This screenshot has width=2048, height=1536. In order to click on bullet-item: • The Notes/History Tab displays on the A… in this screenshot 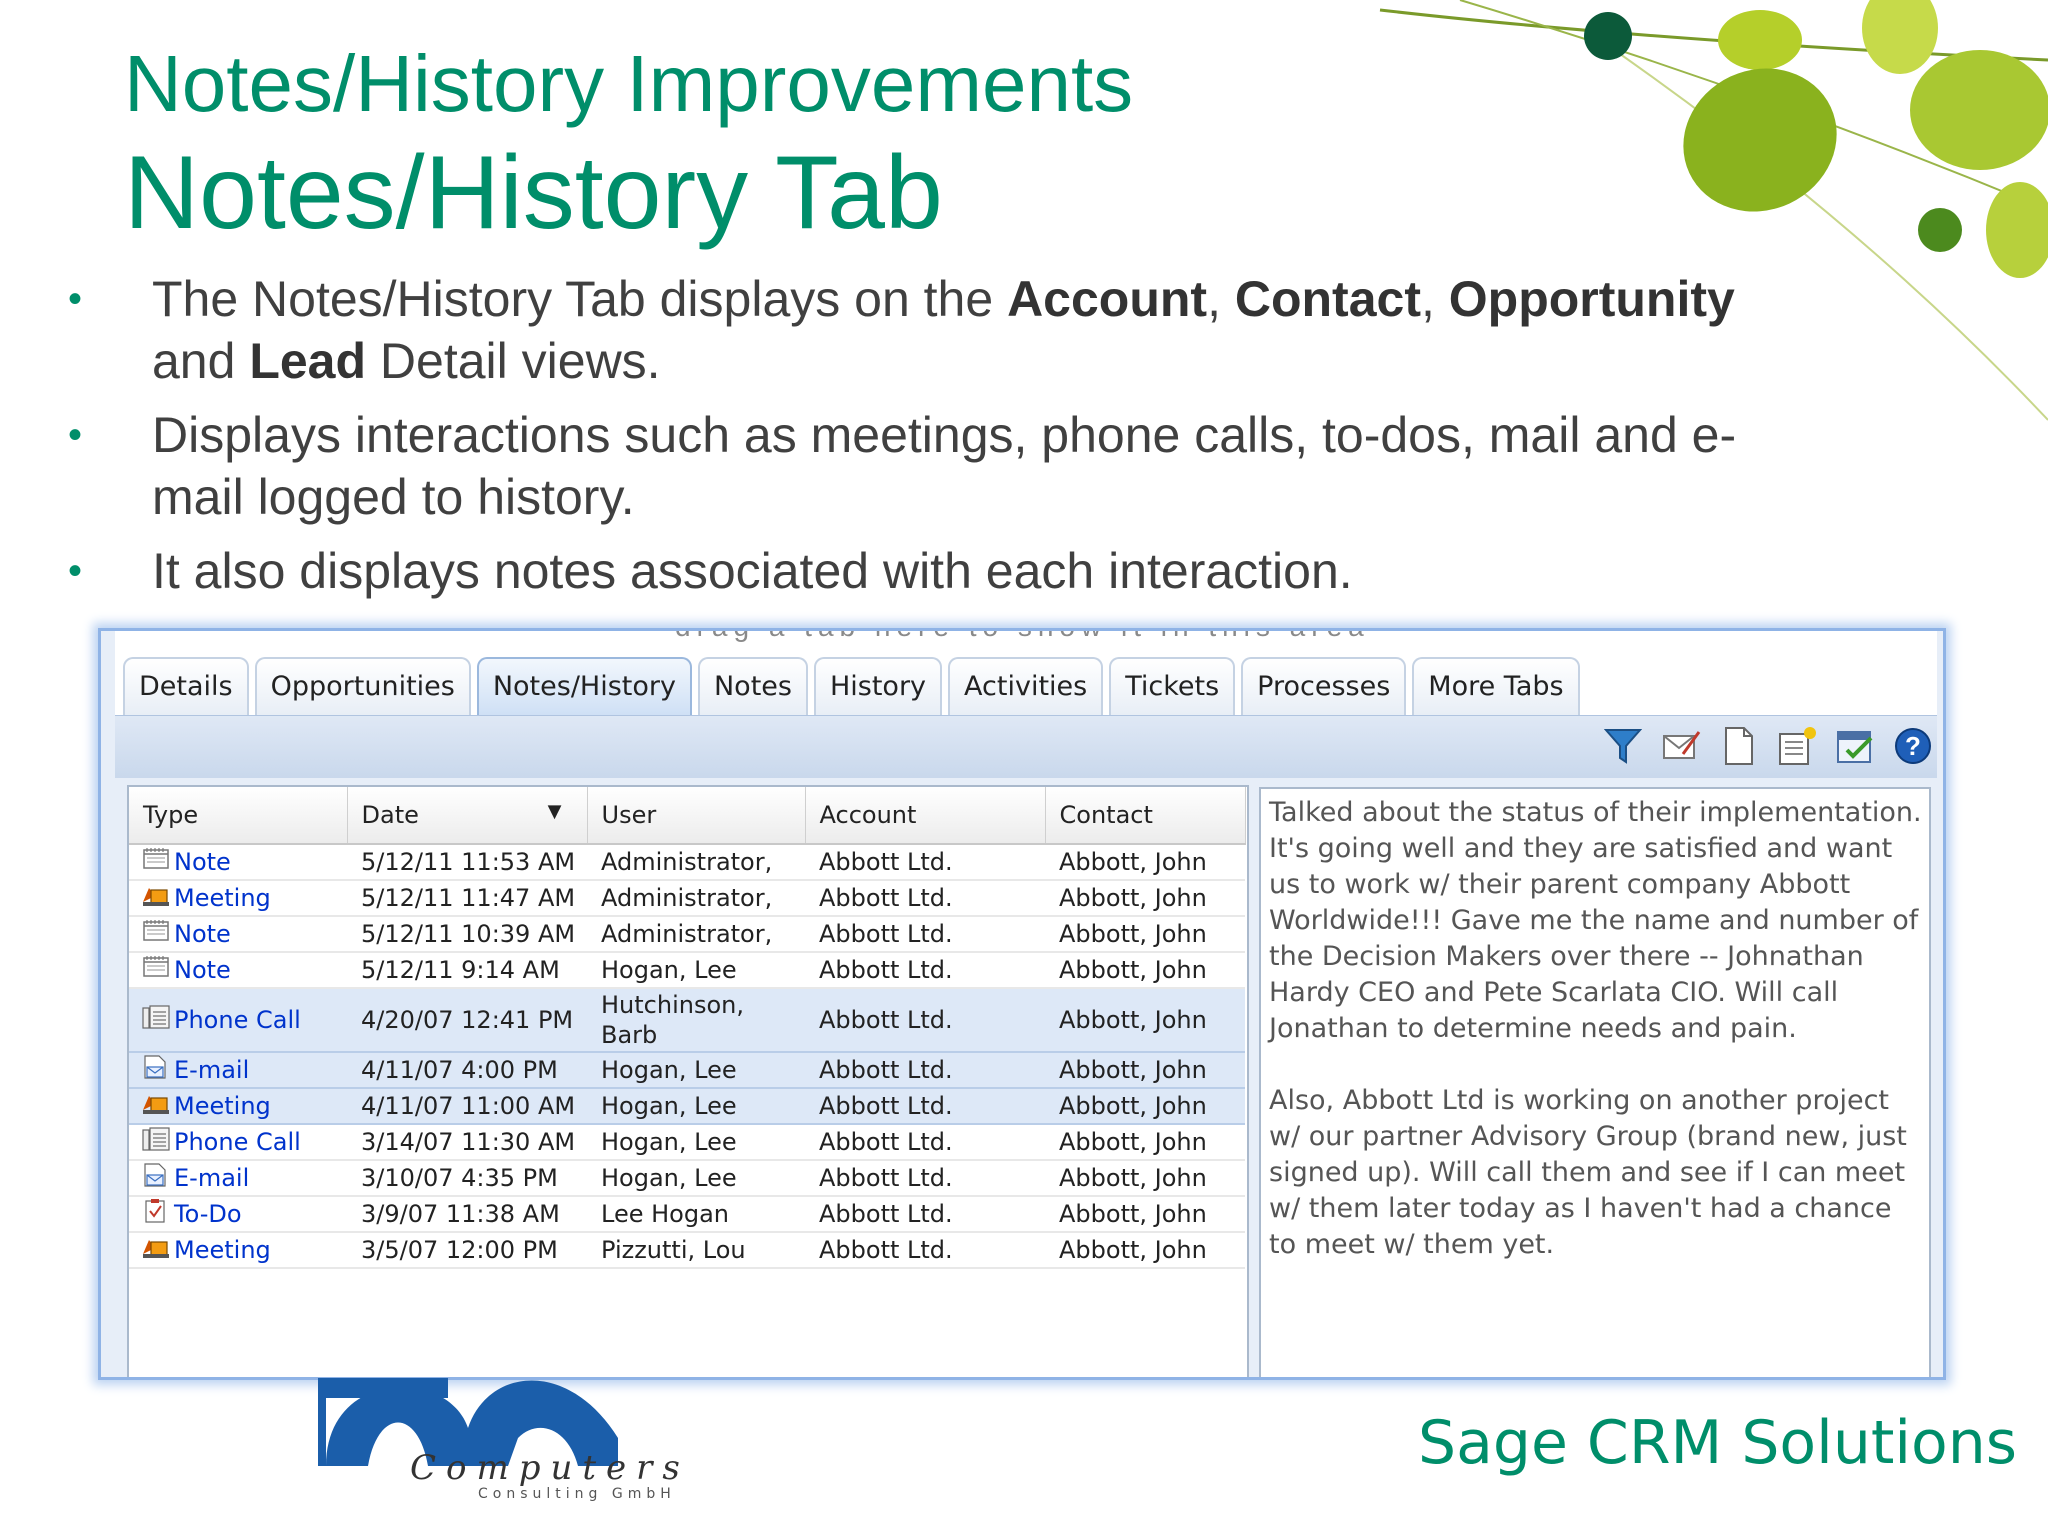, I will do `click(928, 330)`.